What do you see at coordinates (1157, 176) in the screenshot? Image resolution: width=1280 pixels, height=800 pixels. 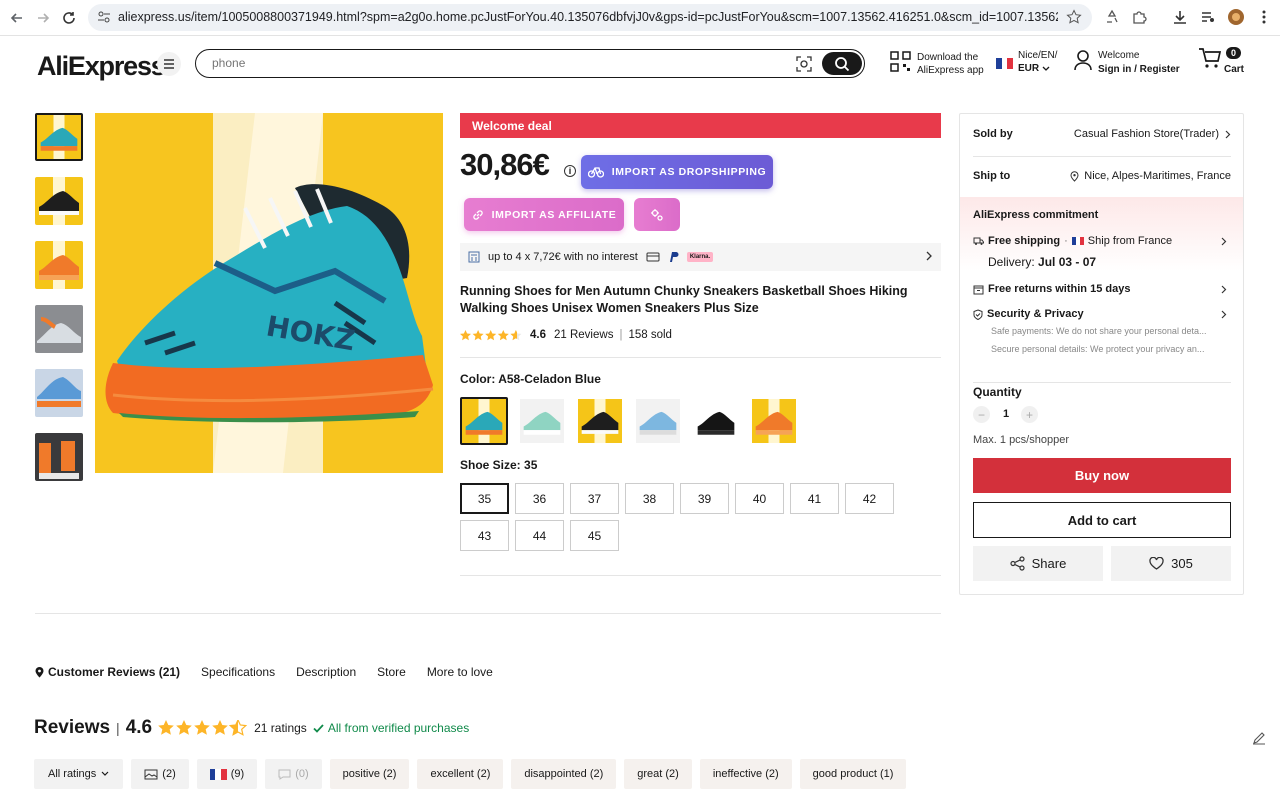 I see `ship-to-location: Nice, Alpes-Maritimes, France` at bounding box center [1157, 176].